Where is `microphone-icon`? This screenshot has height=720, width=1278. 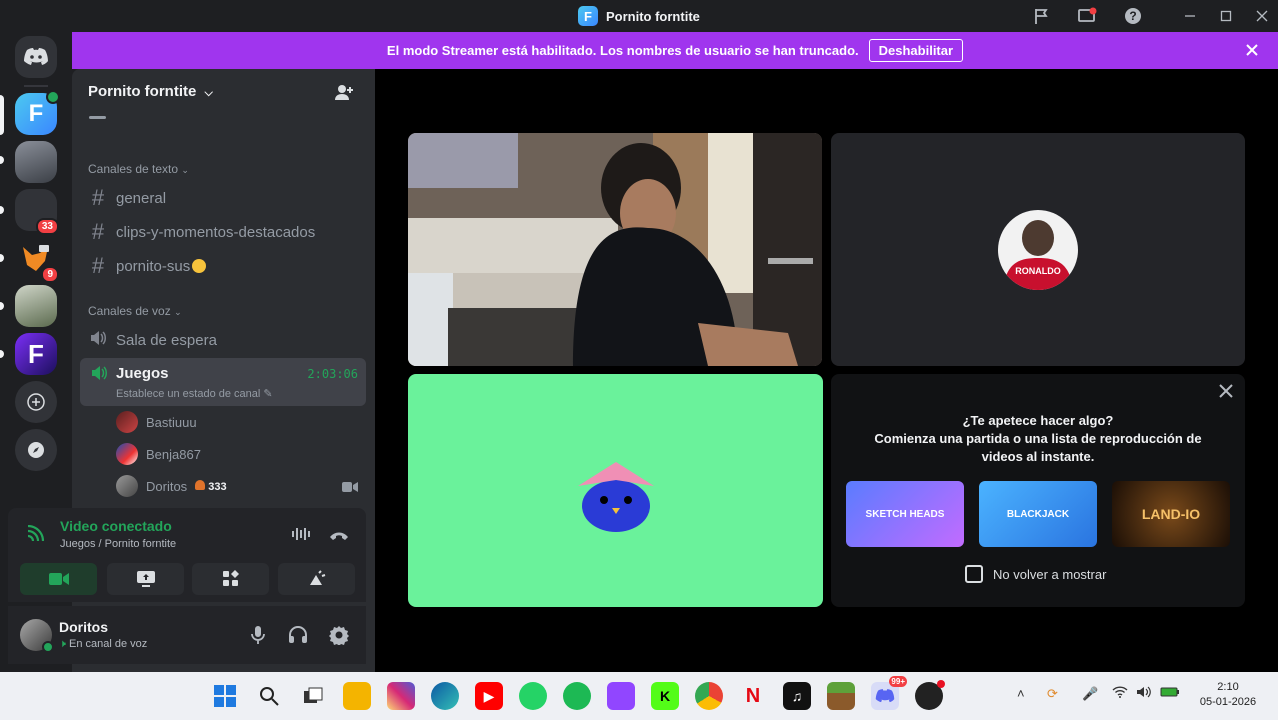
microphone-icon is located at coordinates (258, 637).